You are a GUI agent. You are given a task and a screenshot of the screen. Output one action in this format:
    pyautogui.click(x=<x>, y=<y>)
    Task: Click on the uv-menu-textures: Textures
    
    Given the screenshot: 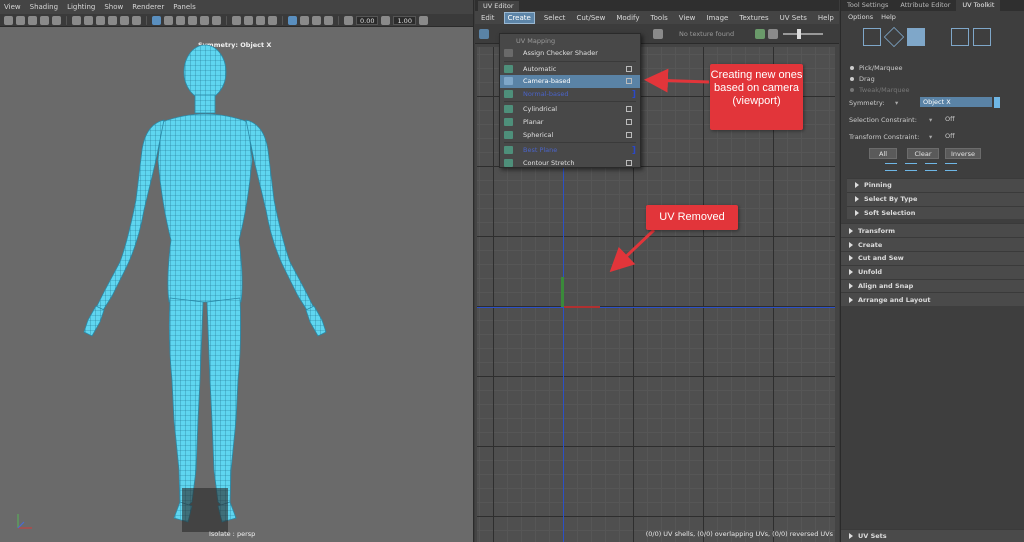 What is the action you would take?
    pyautogui.click(x=753, y=18)
    